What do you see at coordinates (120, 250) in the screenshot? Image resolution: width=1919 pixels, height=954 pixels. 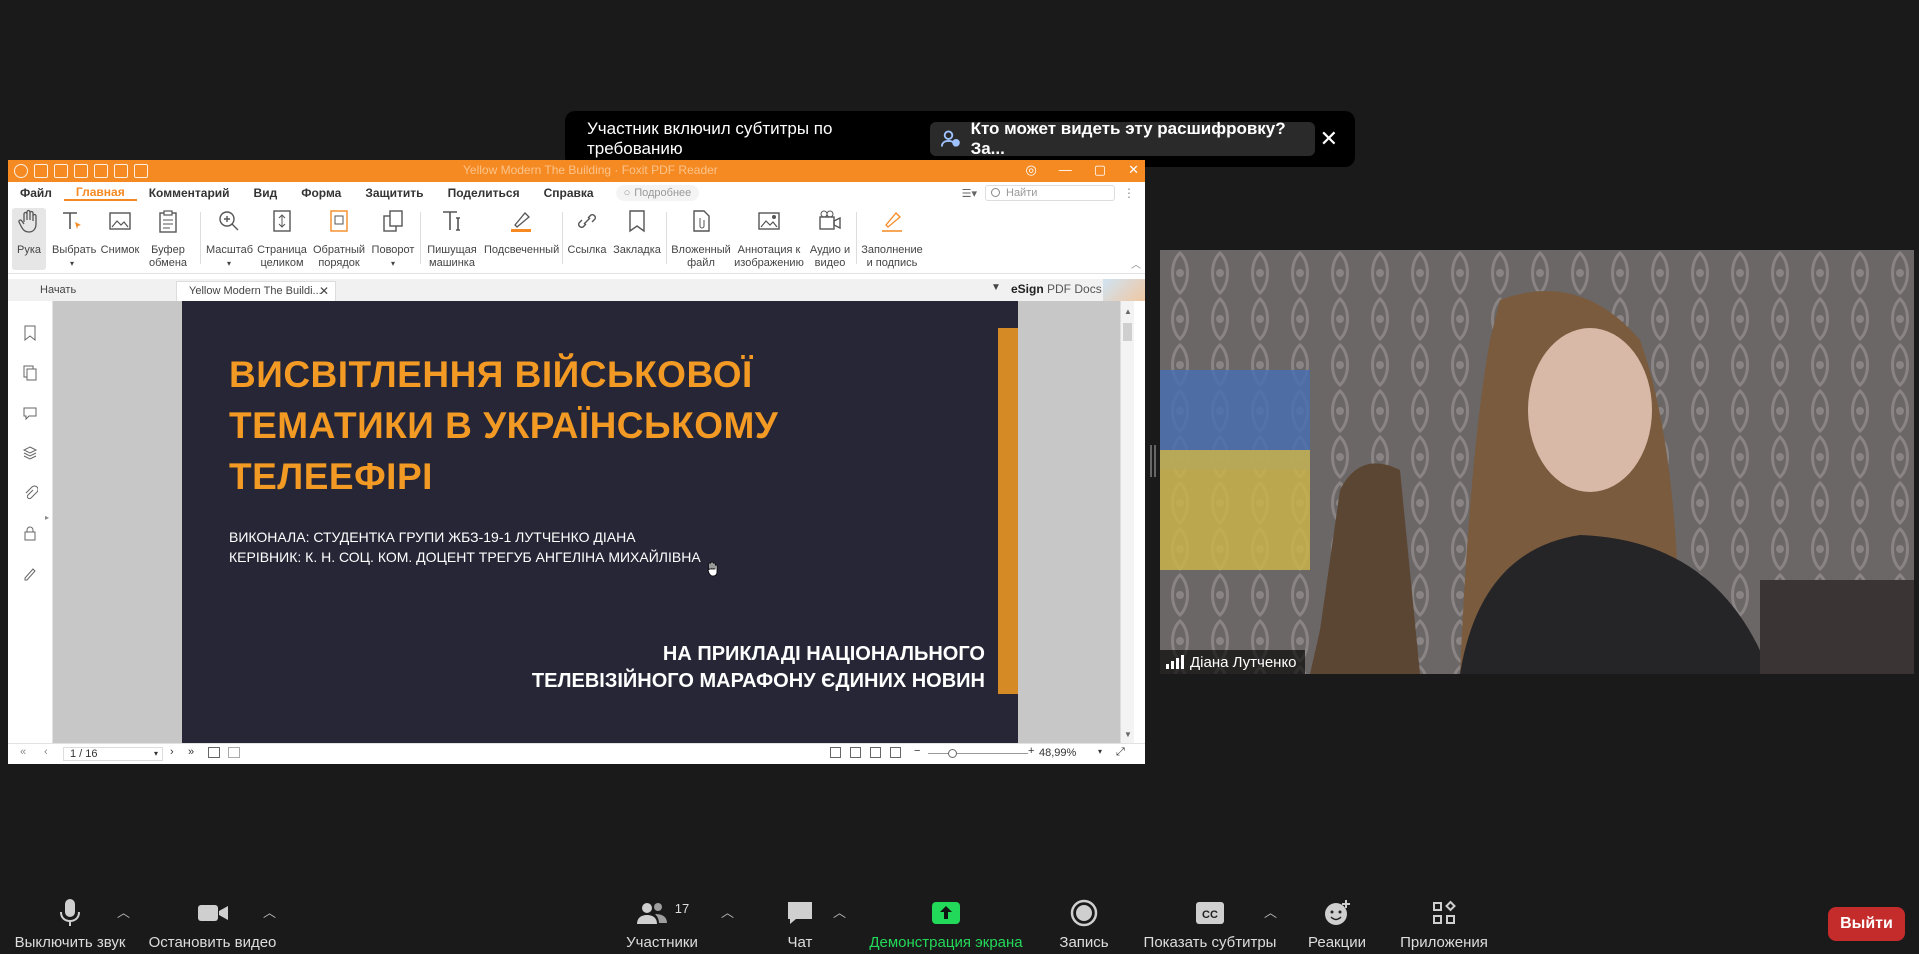 I see `snapshot-label: Снимок` at bounding box center [120, 250].